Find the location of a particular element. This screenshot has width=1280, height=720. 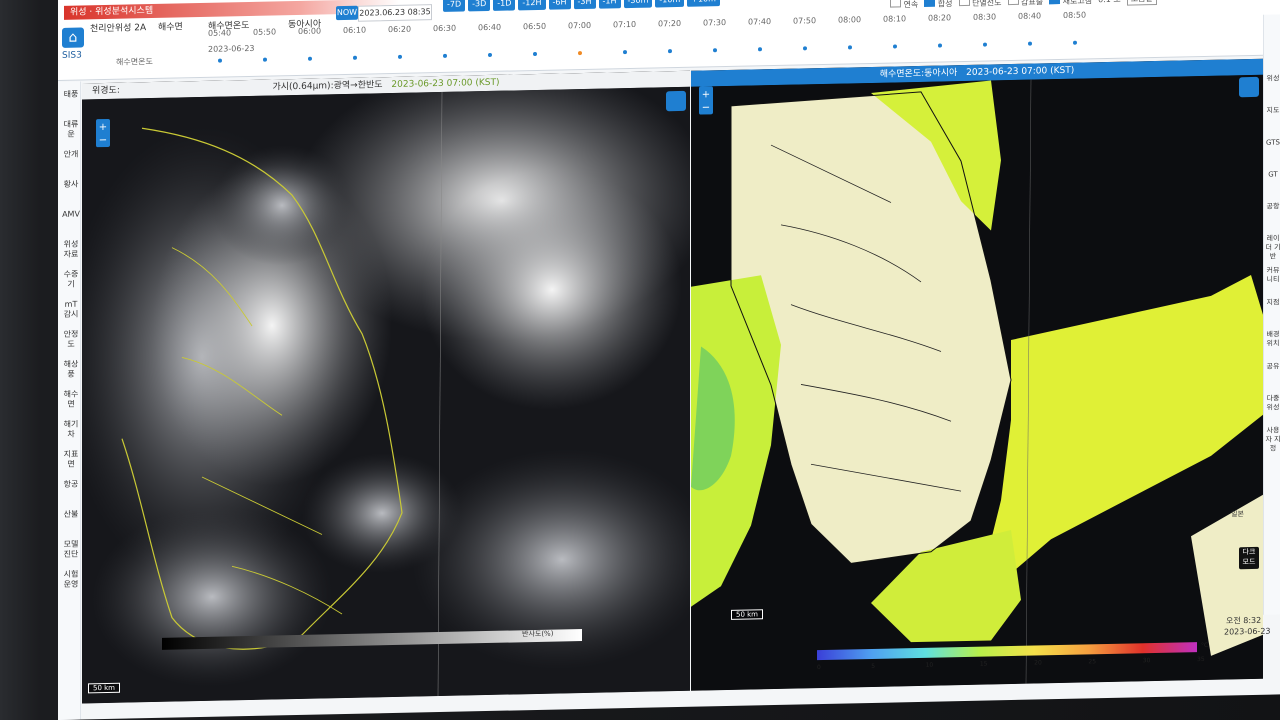

now-button: NOW is located at coordinates (347, 13).